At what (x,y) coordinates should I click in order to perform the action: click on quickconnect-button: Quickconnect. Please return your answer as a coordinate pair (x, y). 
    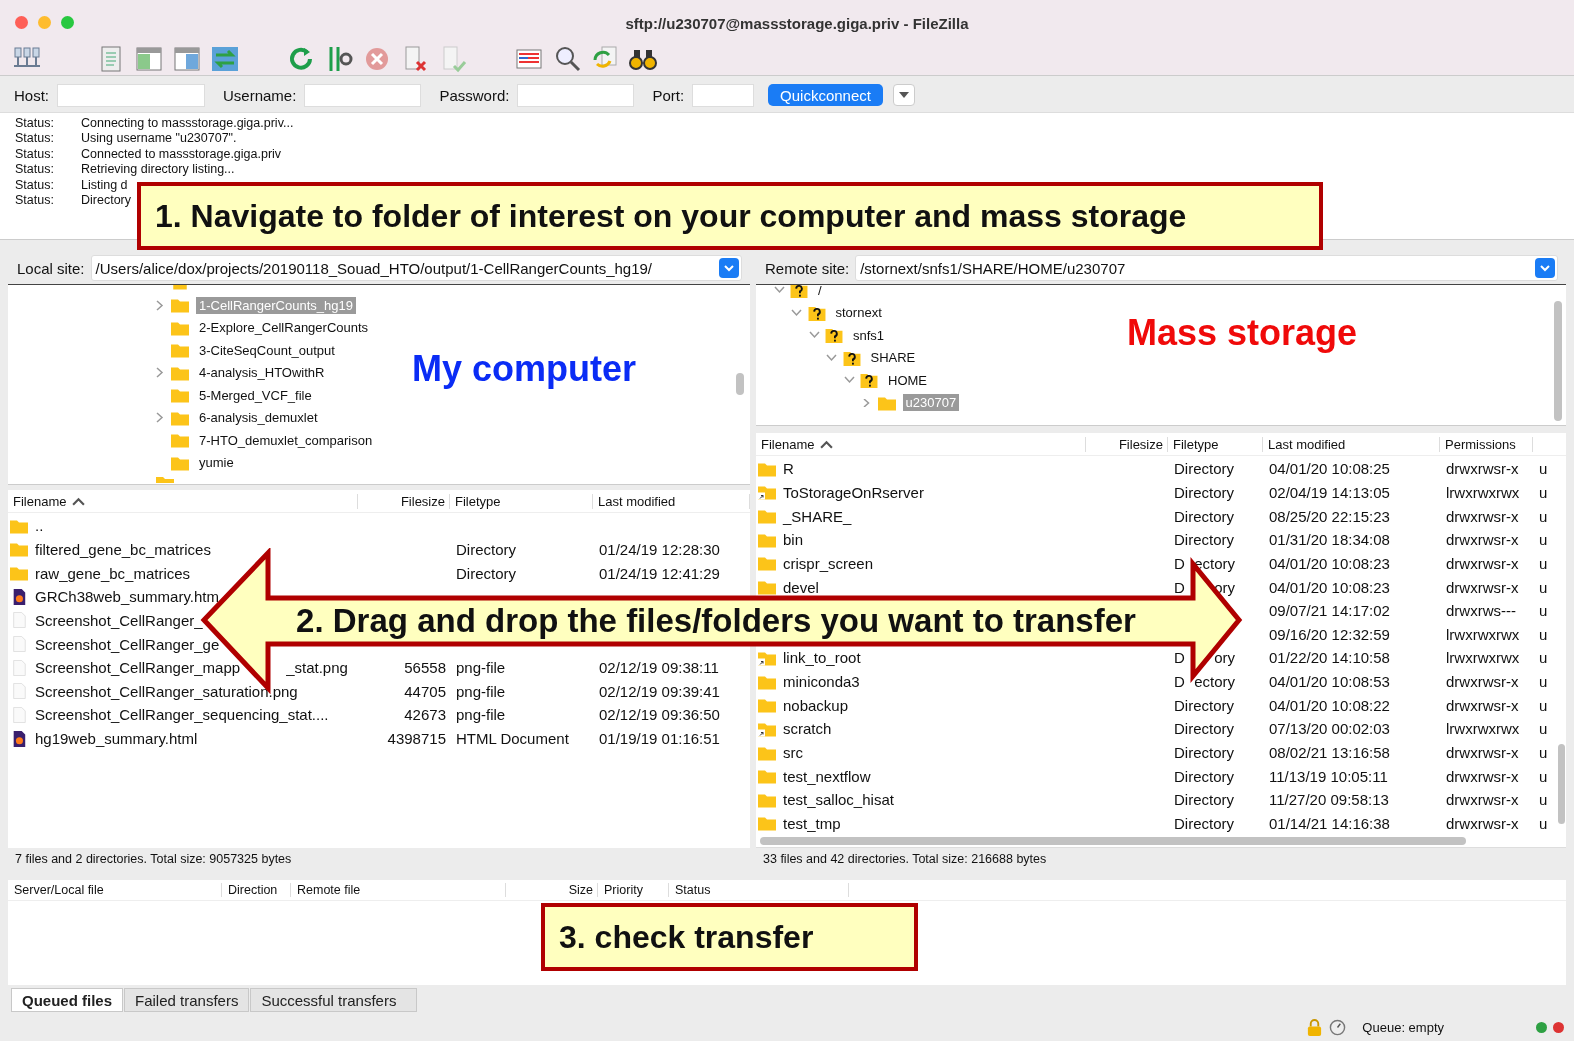
    Looking at the image, I should click on (825, 95).